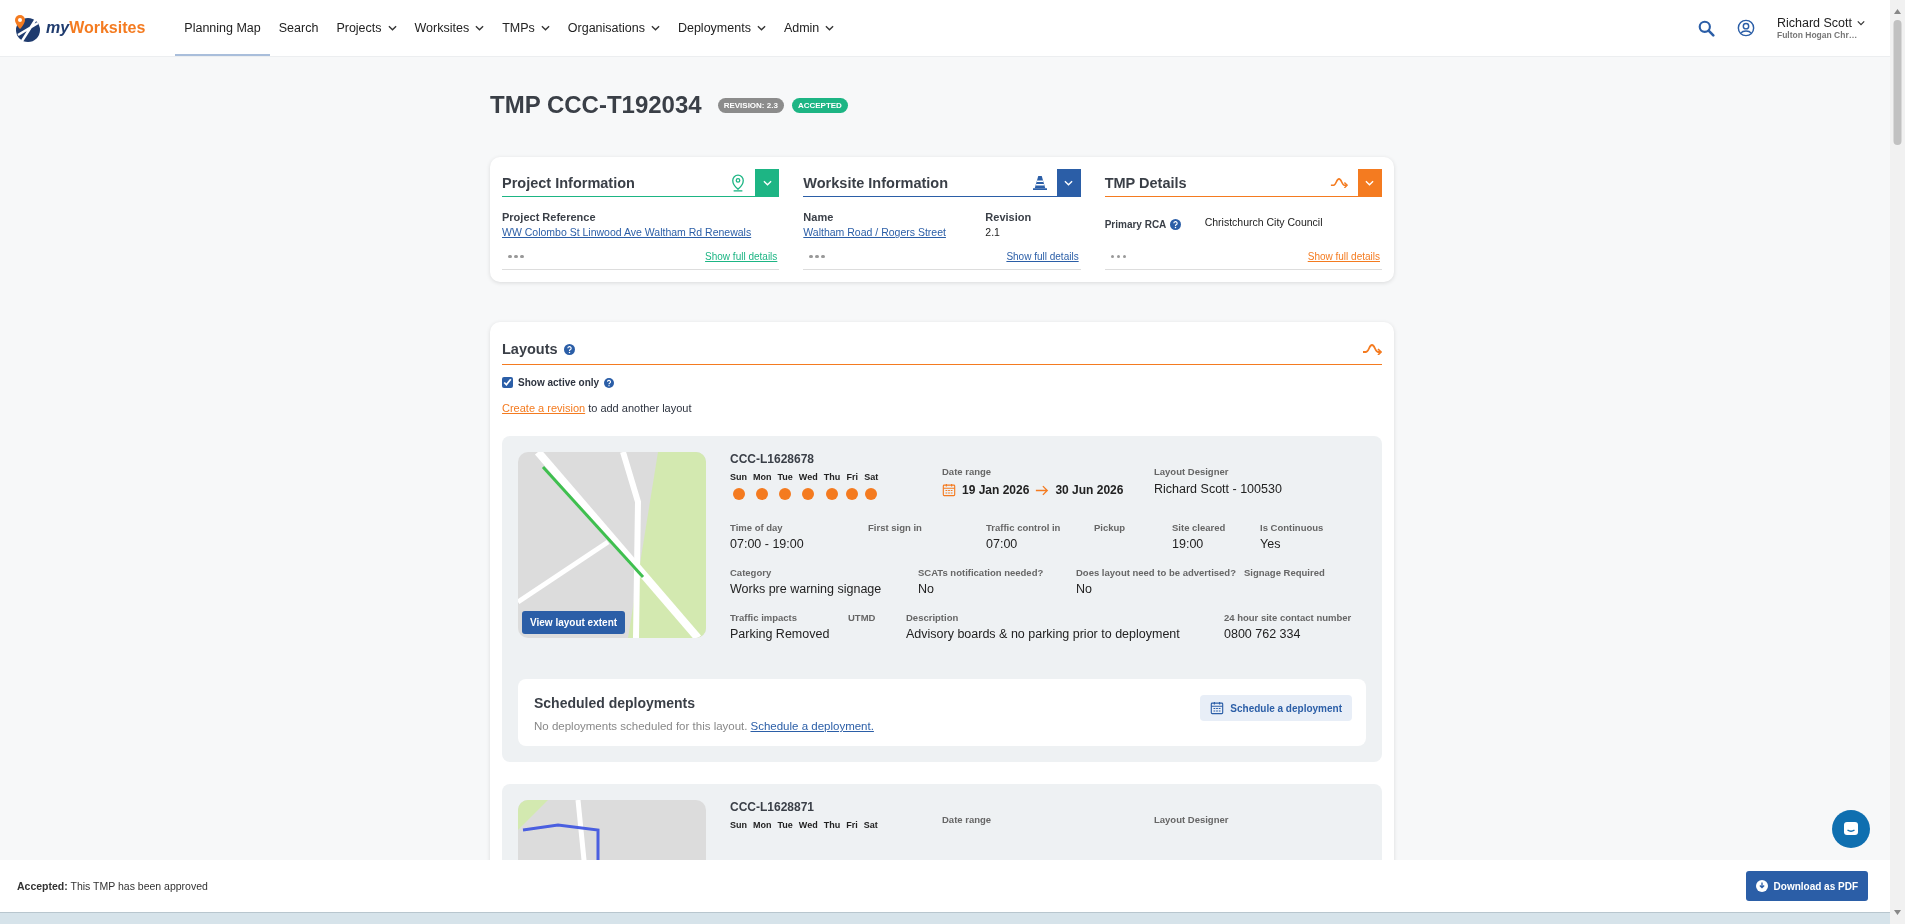 The width and height of the screenshot is (1905, 924). Describe the element at coordinates (526, 28) in the screenshot. I see `nav-menu-item: TMPs` at that location.